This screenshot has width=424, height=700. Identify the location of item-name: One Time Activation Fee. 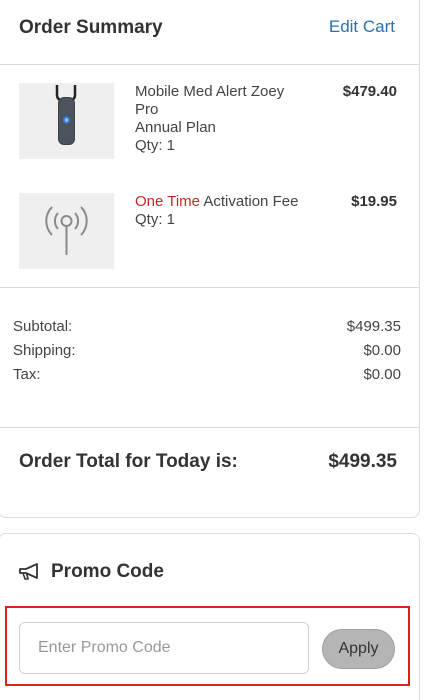
(230, 202).